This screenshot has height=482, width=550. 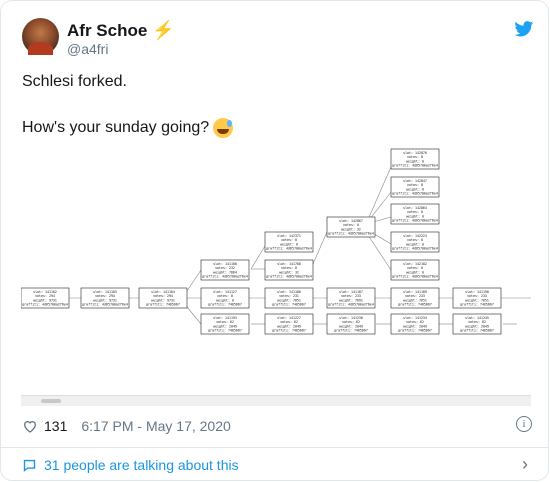 What do you see at coordinates (277, 426) in the screenshot?
I see `tweet-meta: 131 6:17 PM - May 17, 2020 i` at bounding box center [277, 426].